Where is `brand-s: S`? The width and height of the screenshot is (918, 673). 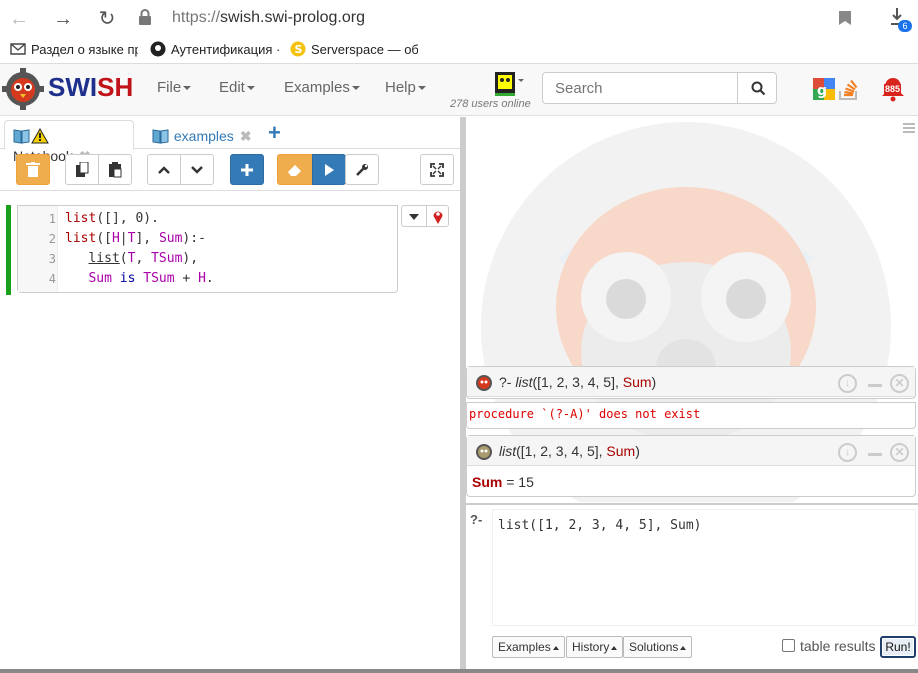
brand-s: S is located at coordinates (57, 87).